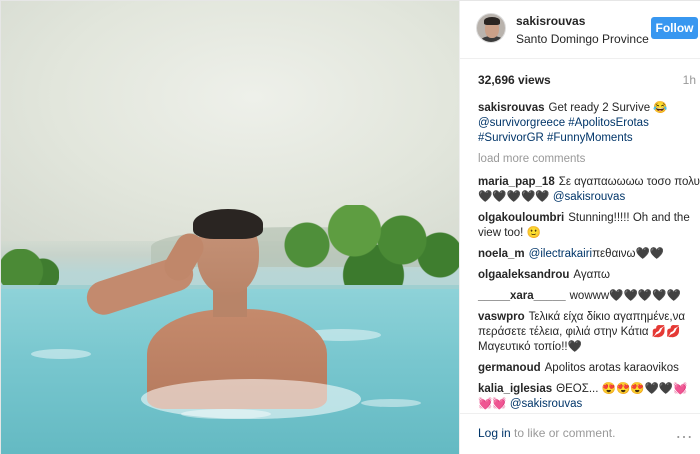  Describe the element at coordinates (608, 108) in the screenshot. I see `caption-text: Get ready 2 Survive 😂` at that location.